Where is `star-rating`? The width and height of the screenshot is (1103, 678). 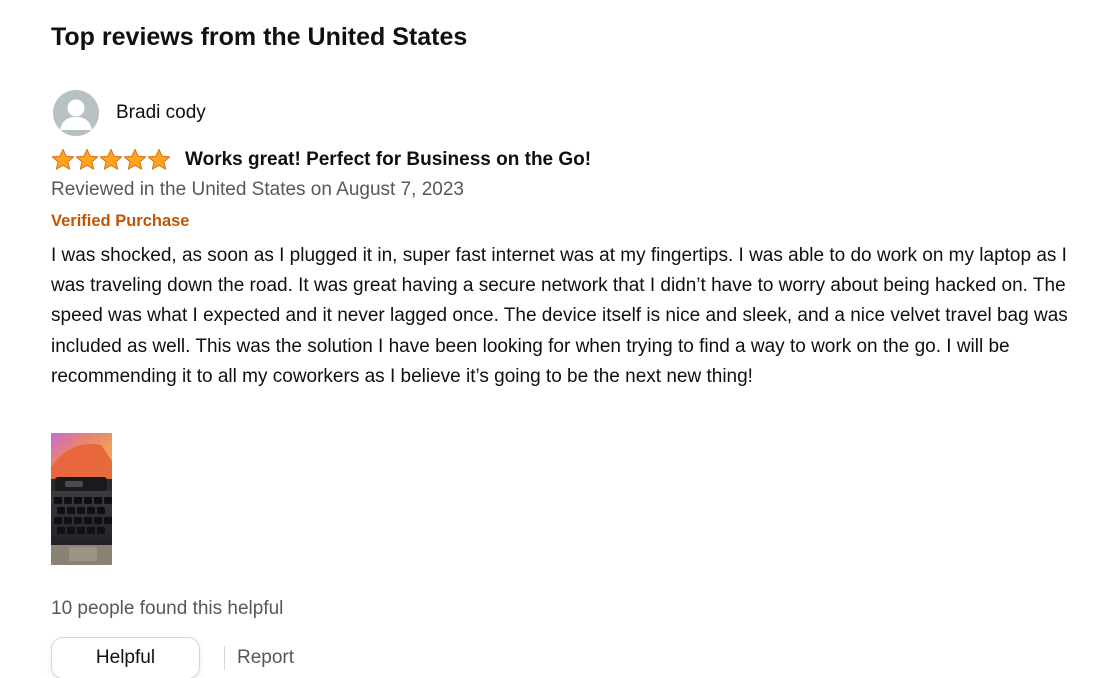 star-rating is located at coordinates (111, 160).